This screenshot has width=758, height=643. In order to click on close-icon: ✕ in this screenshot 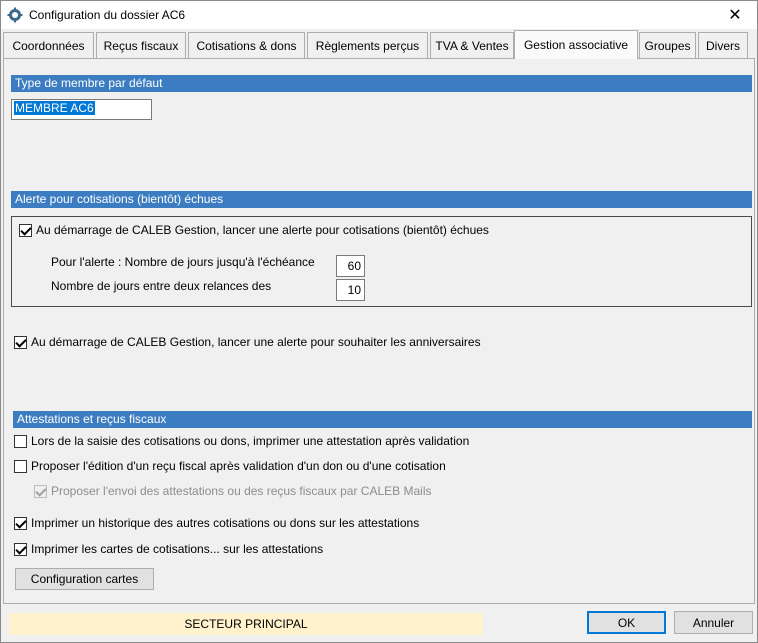, I will do `click(735, 15)`.